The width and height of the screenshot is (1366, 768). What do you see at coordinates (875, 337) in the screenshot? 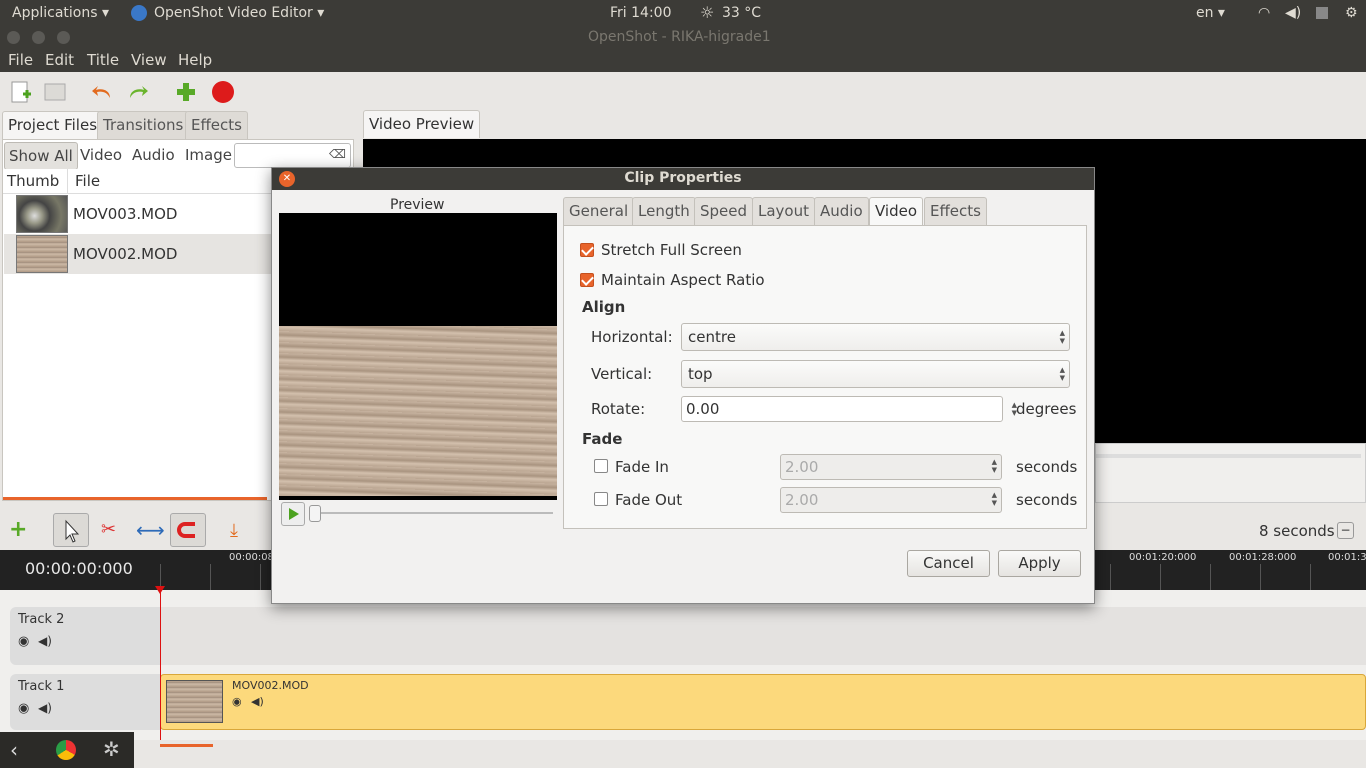
I see `horizontal-select: centre ▲ ▼` at bounding box center [875, 337].